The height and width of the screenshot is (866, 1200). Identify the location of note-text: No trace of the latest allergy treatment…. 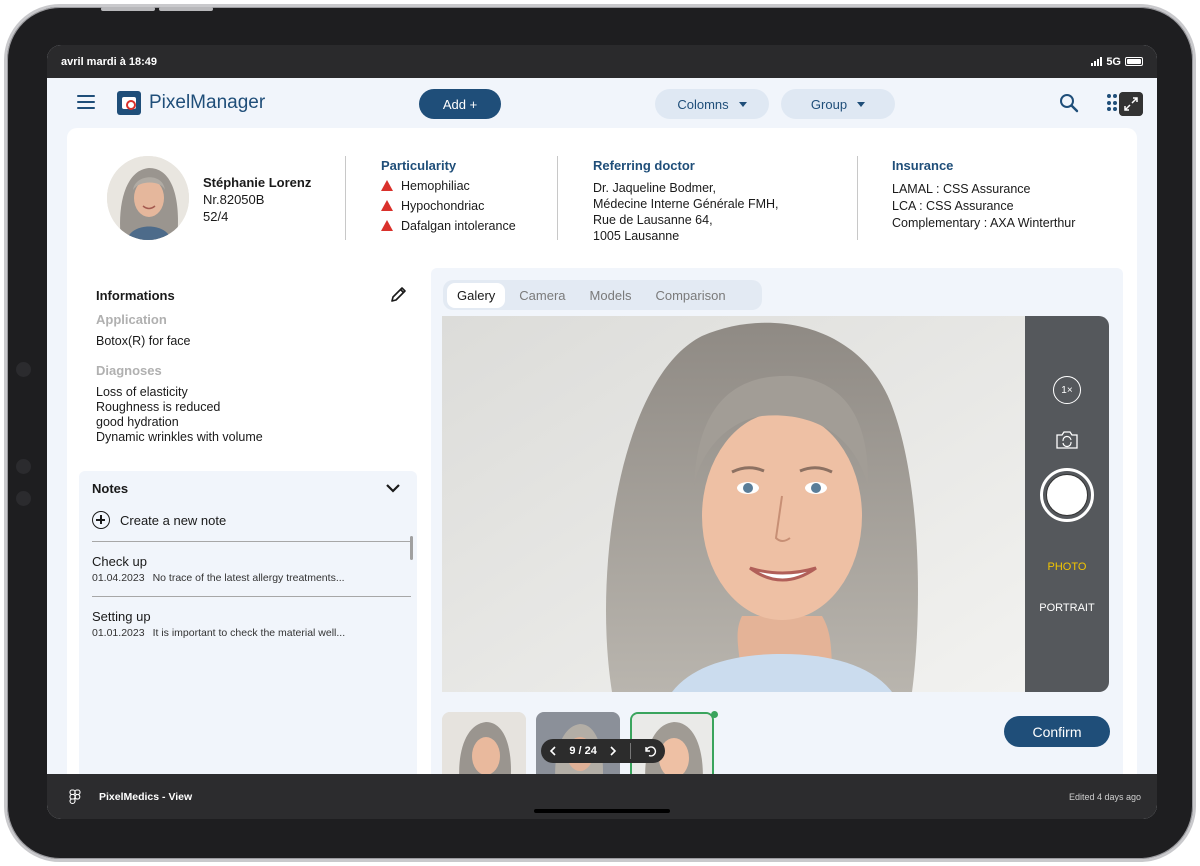
(248, 578).